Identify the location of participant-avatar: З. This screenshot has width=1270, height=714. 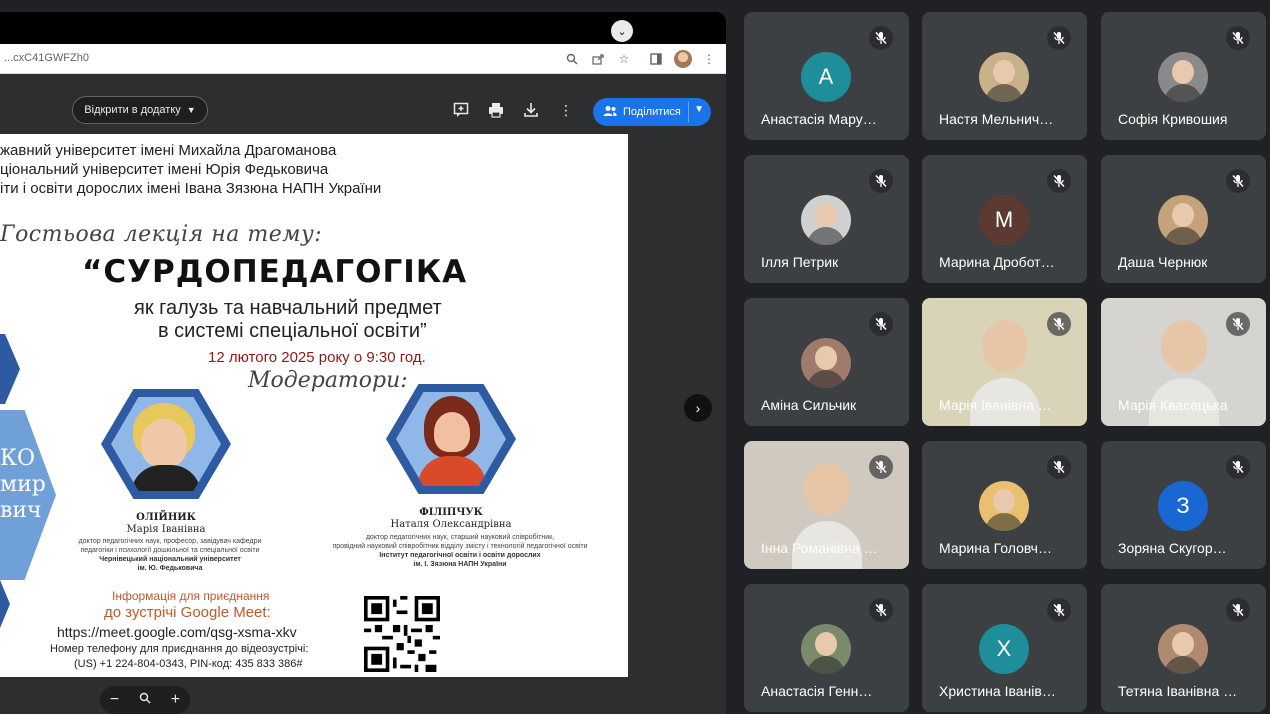
(1183, 506).